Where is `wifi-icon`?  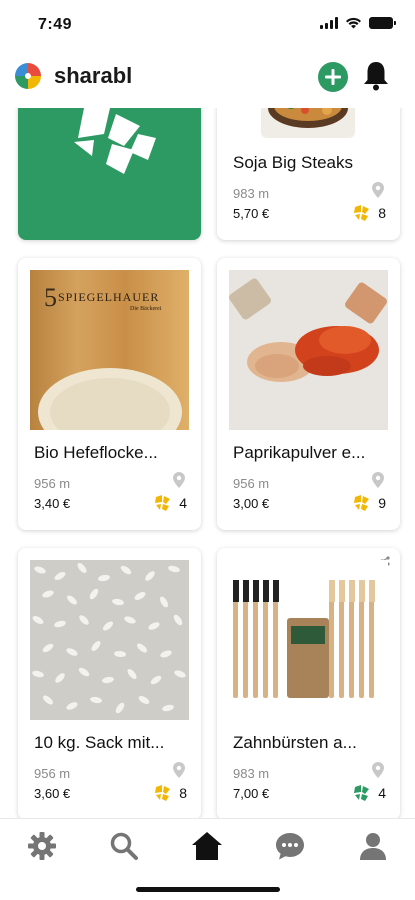 wifi-icon is located at coordinates (353, 23).